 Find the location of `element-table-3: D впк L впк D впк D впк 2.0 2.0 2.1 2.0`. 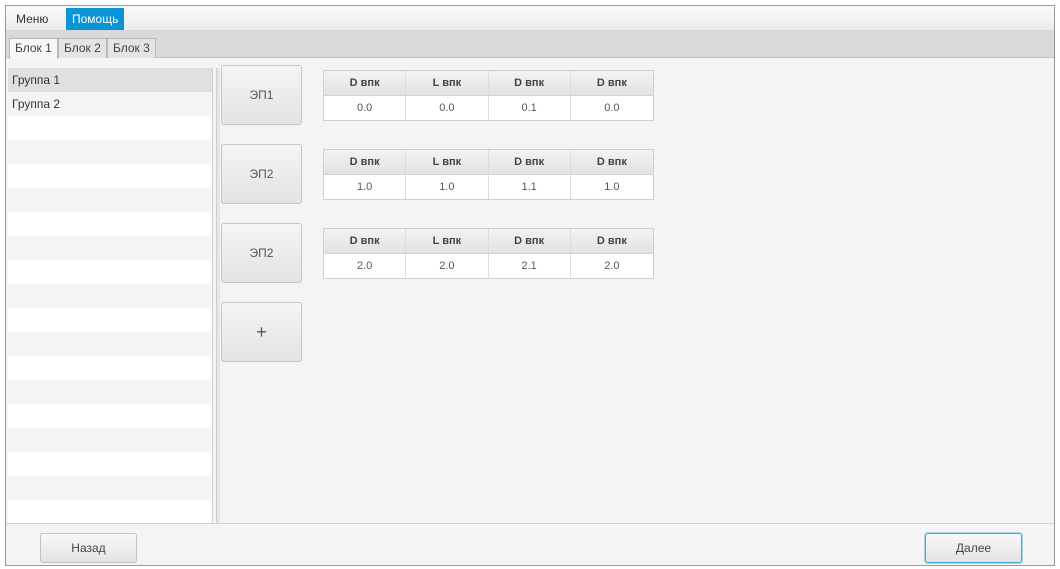

element-table-3: D впк L впк D впк D впк 2.0 2.0 2.1 2.0 is located at coordinates (488, 253).